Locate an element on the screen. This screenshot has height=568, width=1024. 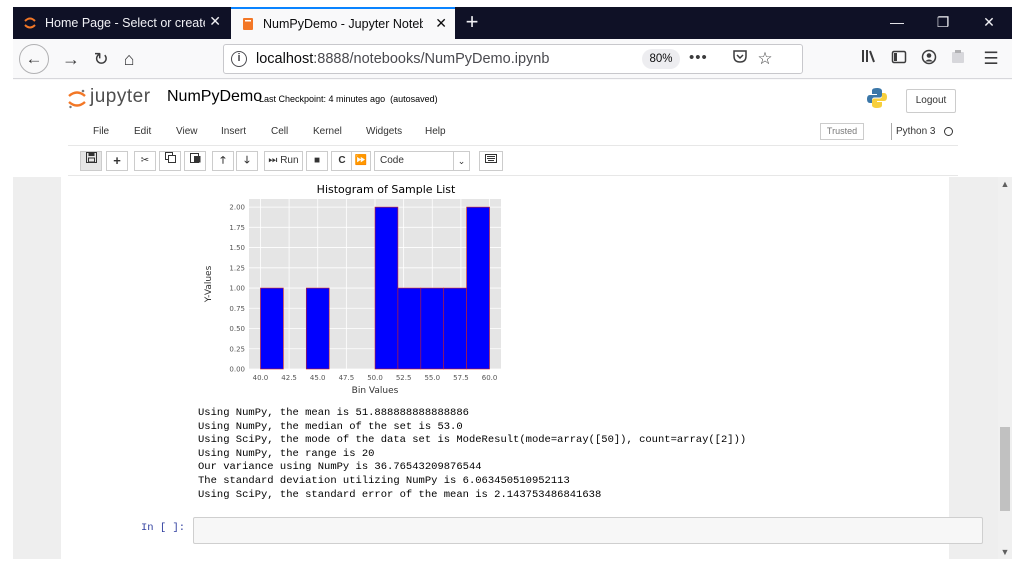
pocket-icon is located at coordinates (740, 59).